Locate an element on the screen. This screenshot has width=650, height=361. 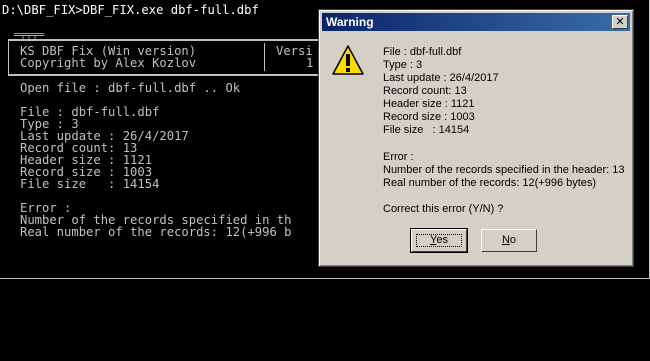
focus-rectangle is located at coordinates (439, 240).